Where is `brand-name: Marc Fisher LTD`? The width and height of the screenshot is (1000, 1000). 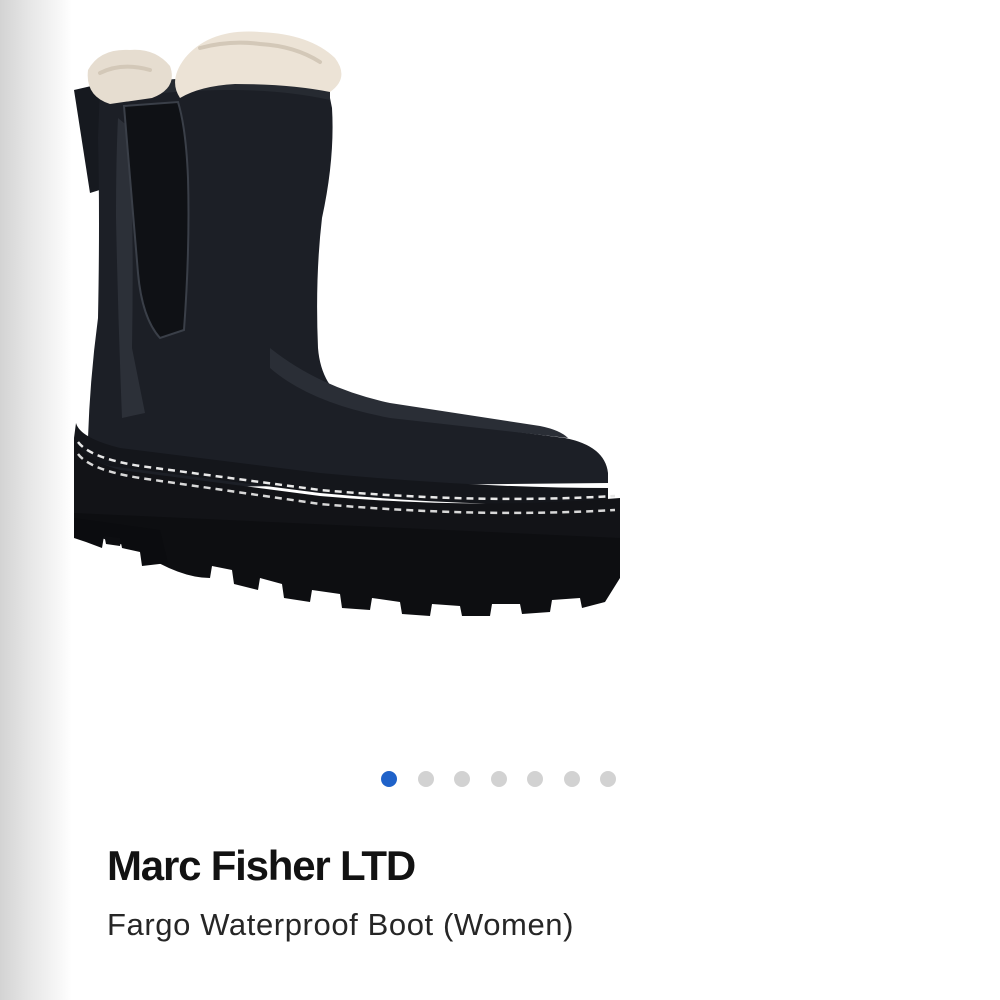 brand-name: Marc Fisher LTD is located at coordinates (261, 865).